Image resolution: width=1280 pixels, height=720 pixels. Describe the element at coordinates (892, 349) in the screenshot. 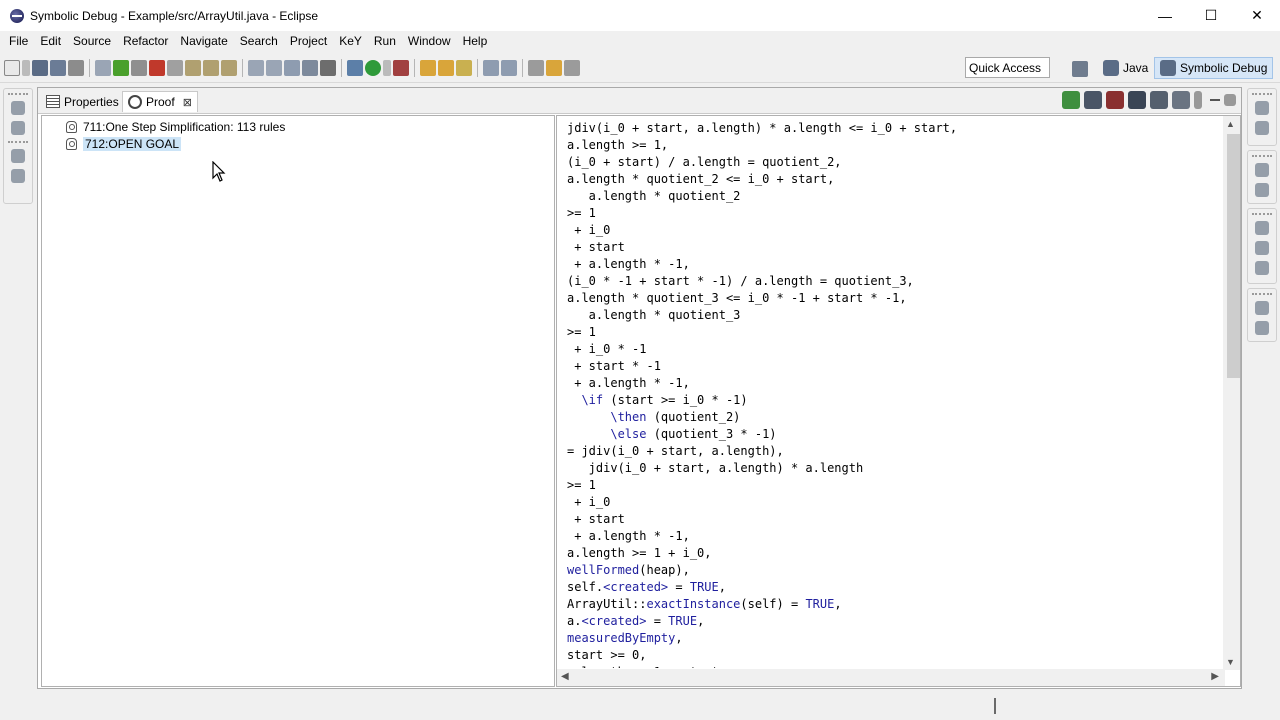

I see `sequent-line: + i_0 * -1` at that location.